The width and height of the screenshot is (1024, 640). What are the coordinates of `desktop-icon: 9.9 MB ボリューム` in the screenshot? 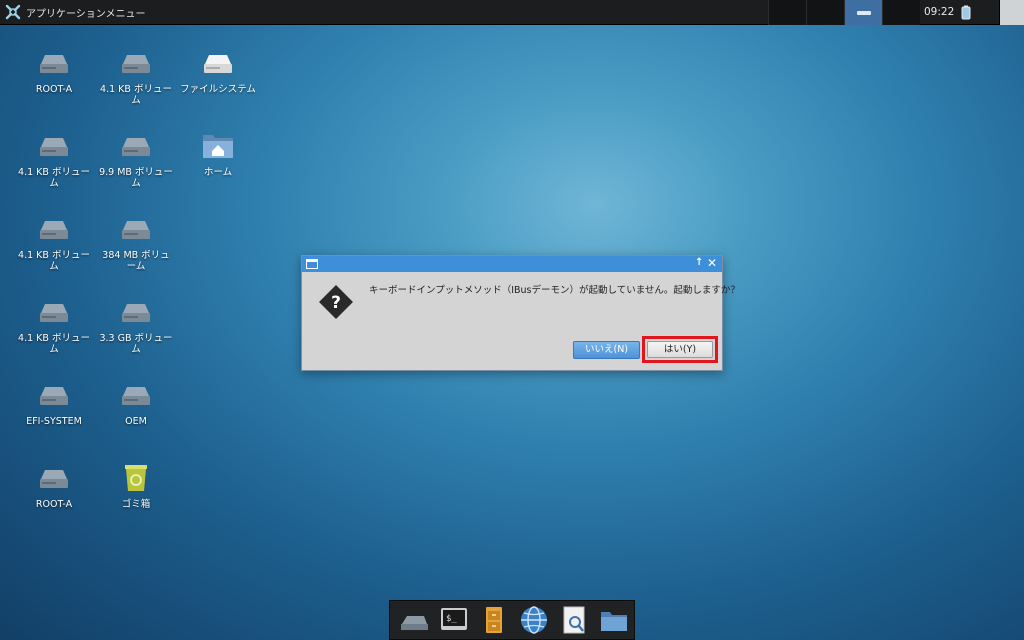 It's located at (136, 159).